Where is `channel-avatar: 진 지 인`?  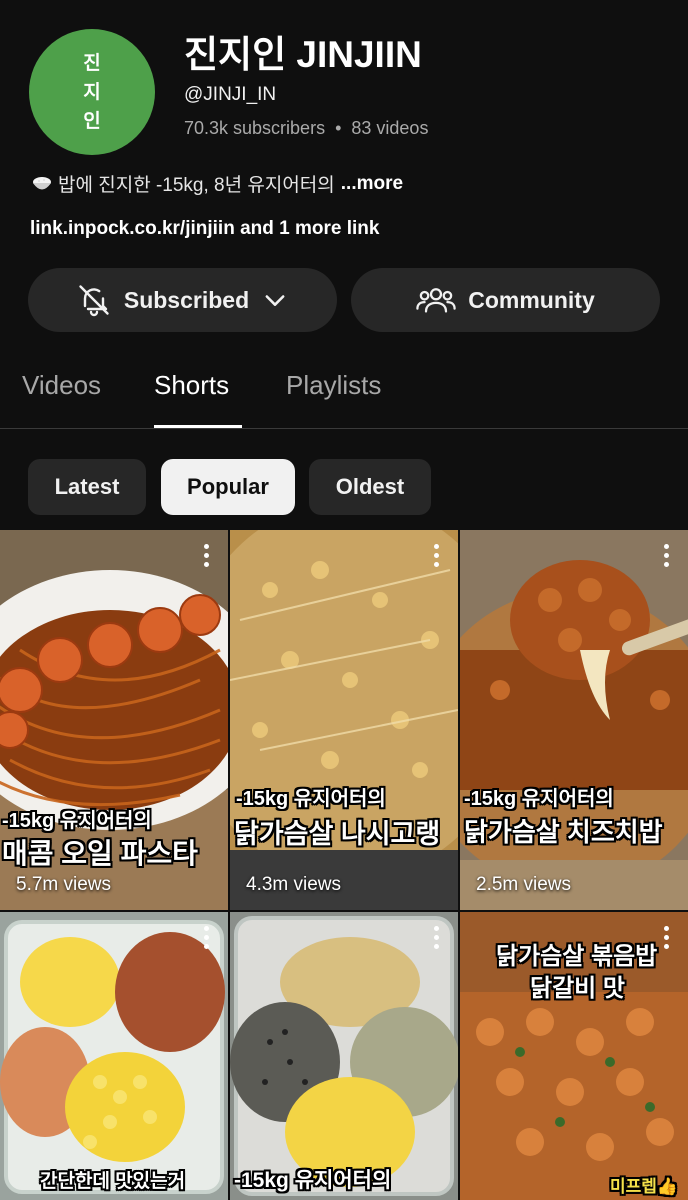
channel-avatar: 진 지 인 is located at coordinates (92, 92).